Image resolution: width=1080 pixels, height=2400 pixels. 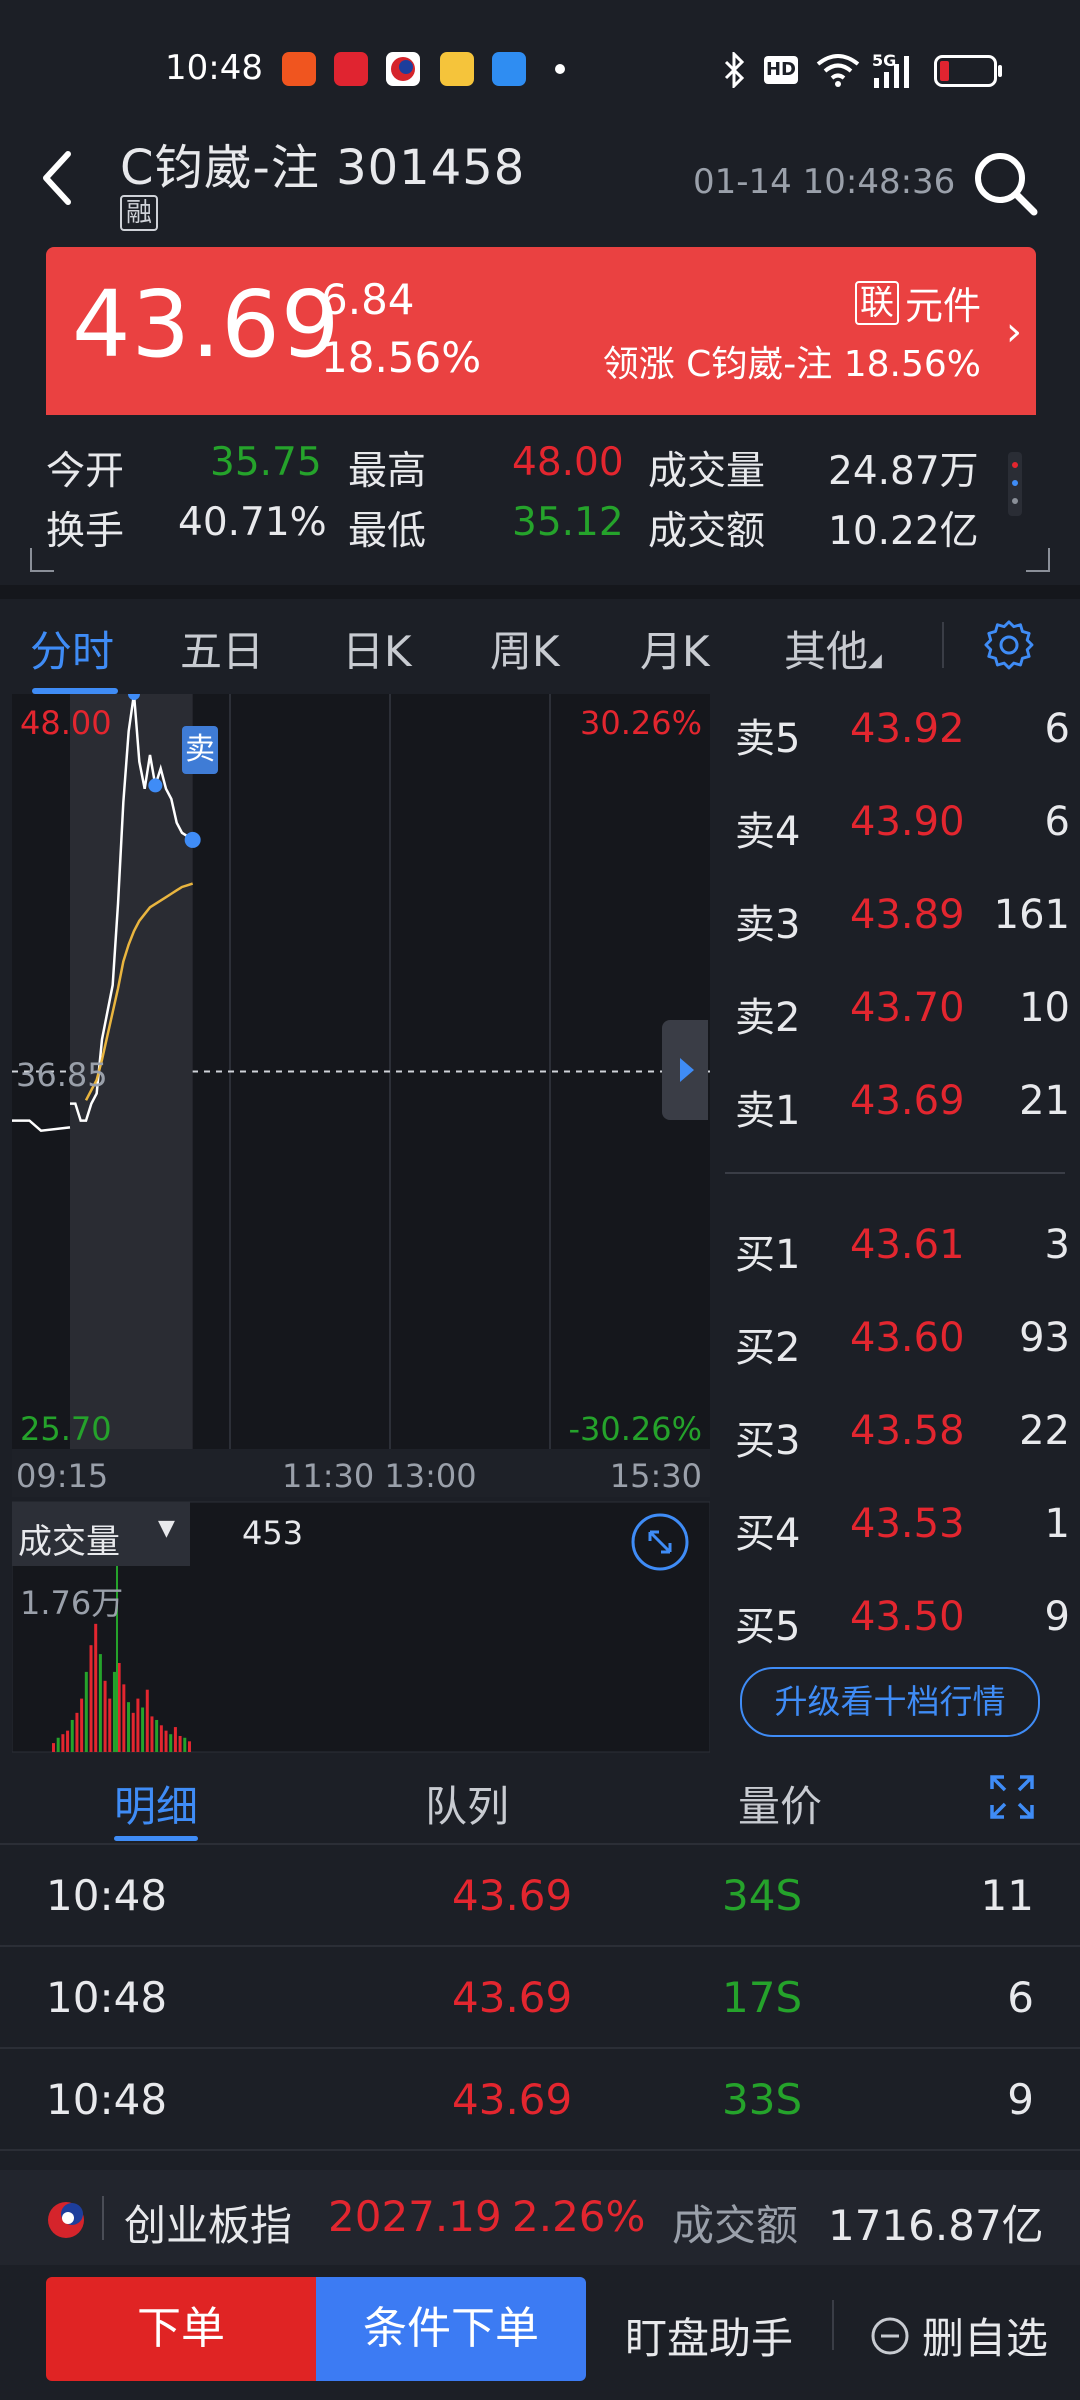 What do you see at coordinates (791, 364) in the screenshot?
I see `sector-leader: 领涨 C钧崴-注 18.56%` at bounding box center [791, 364].